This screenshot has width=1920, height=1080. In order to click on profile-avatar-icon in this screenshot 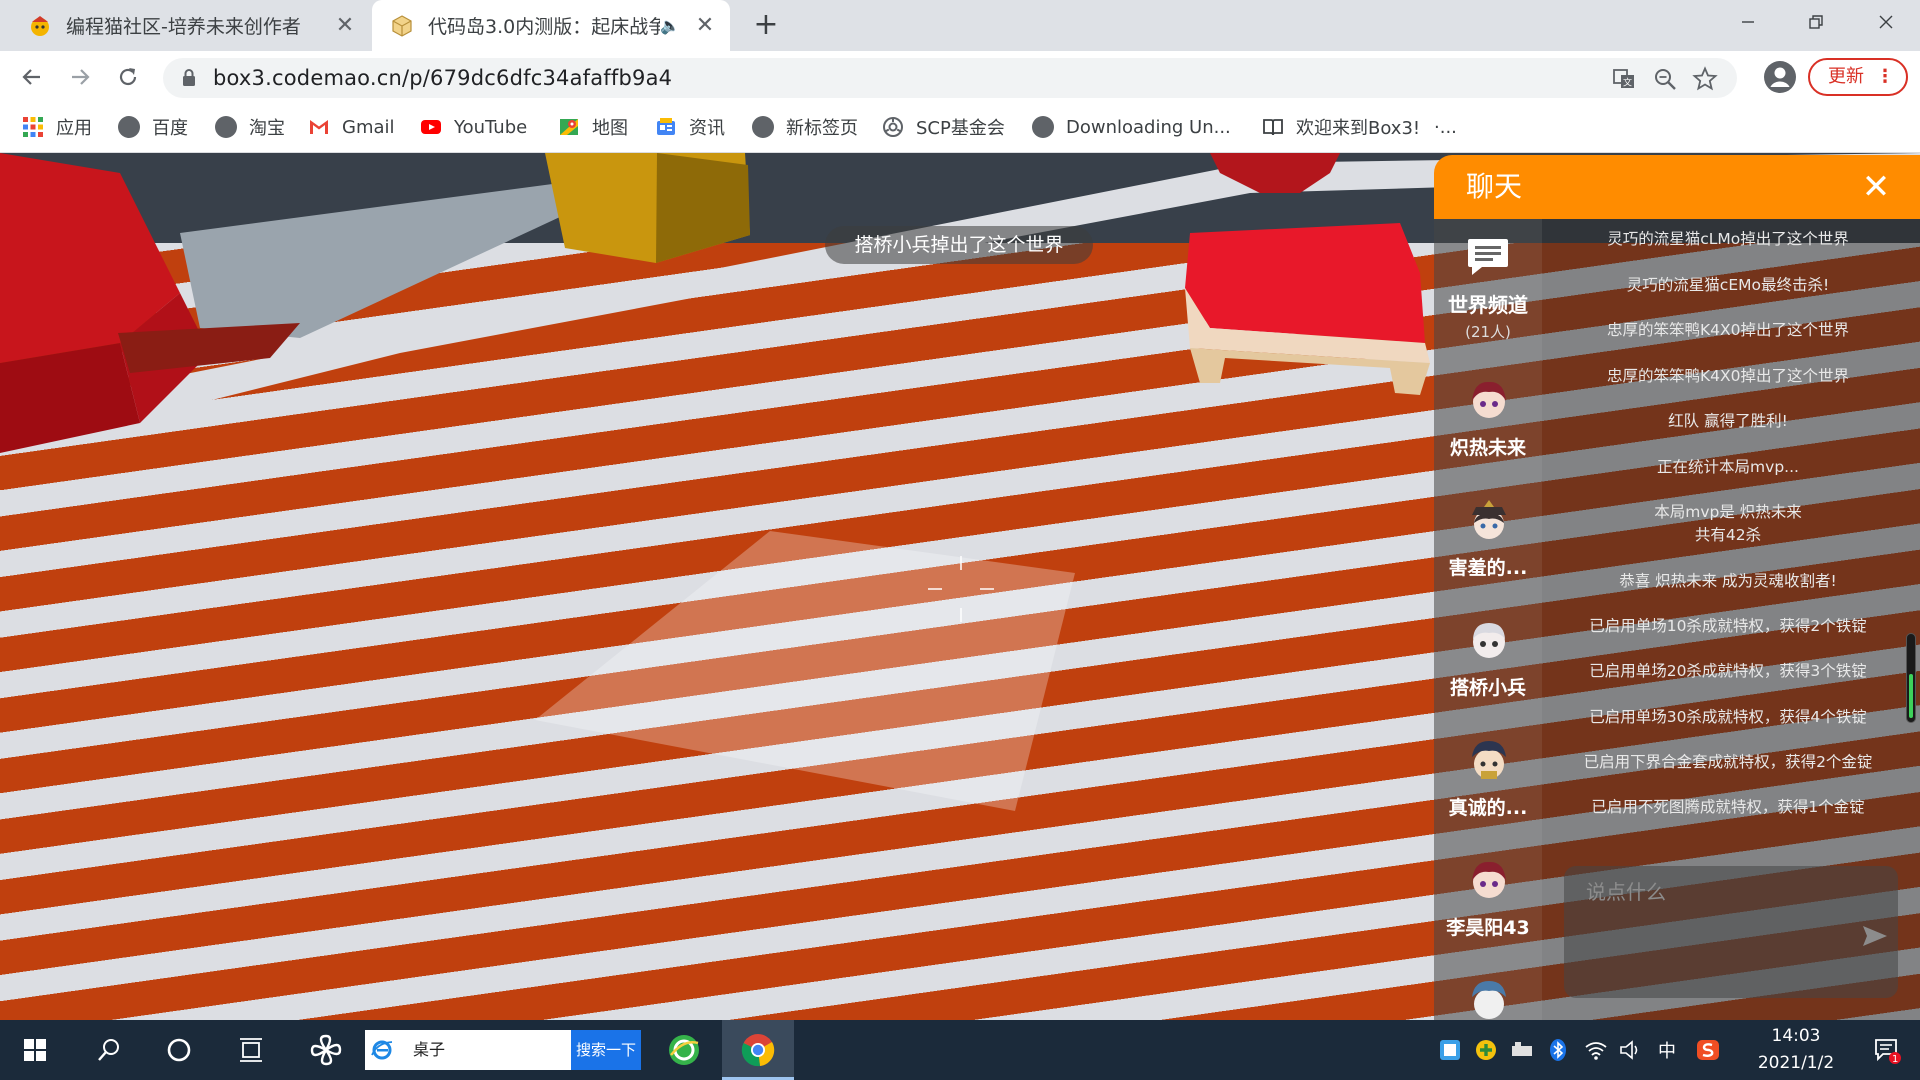, I will do `click(1780, 77)`.